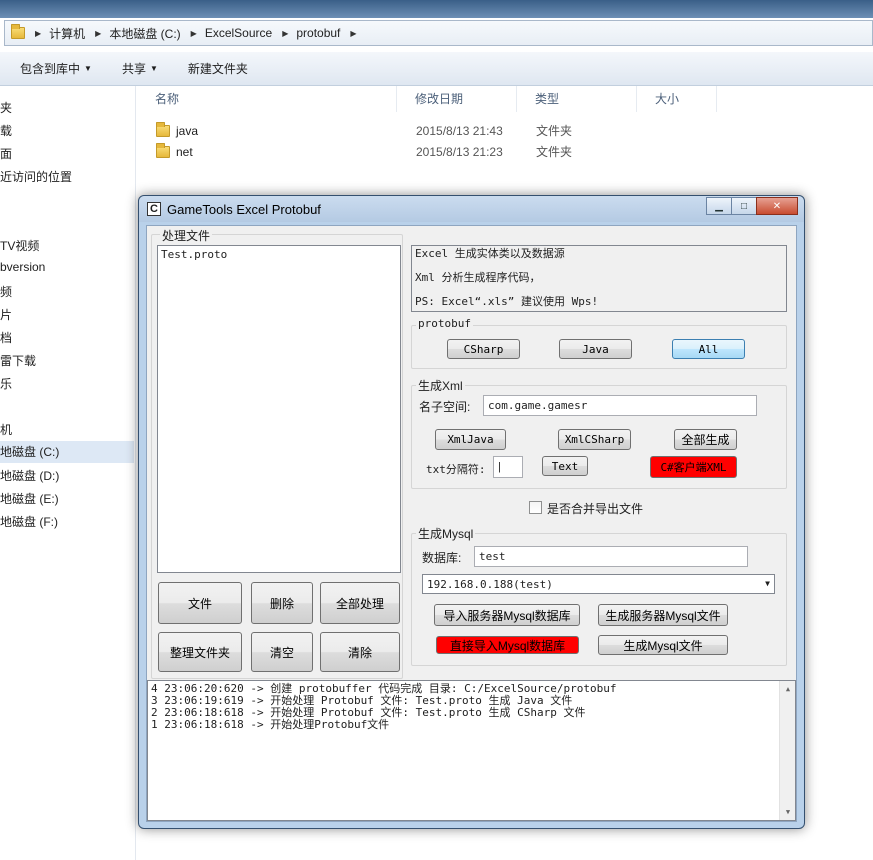  Describe the element at coordinates (186, 235) in the screenshot. I see `process-files-label: 处理文件` at that location.